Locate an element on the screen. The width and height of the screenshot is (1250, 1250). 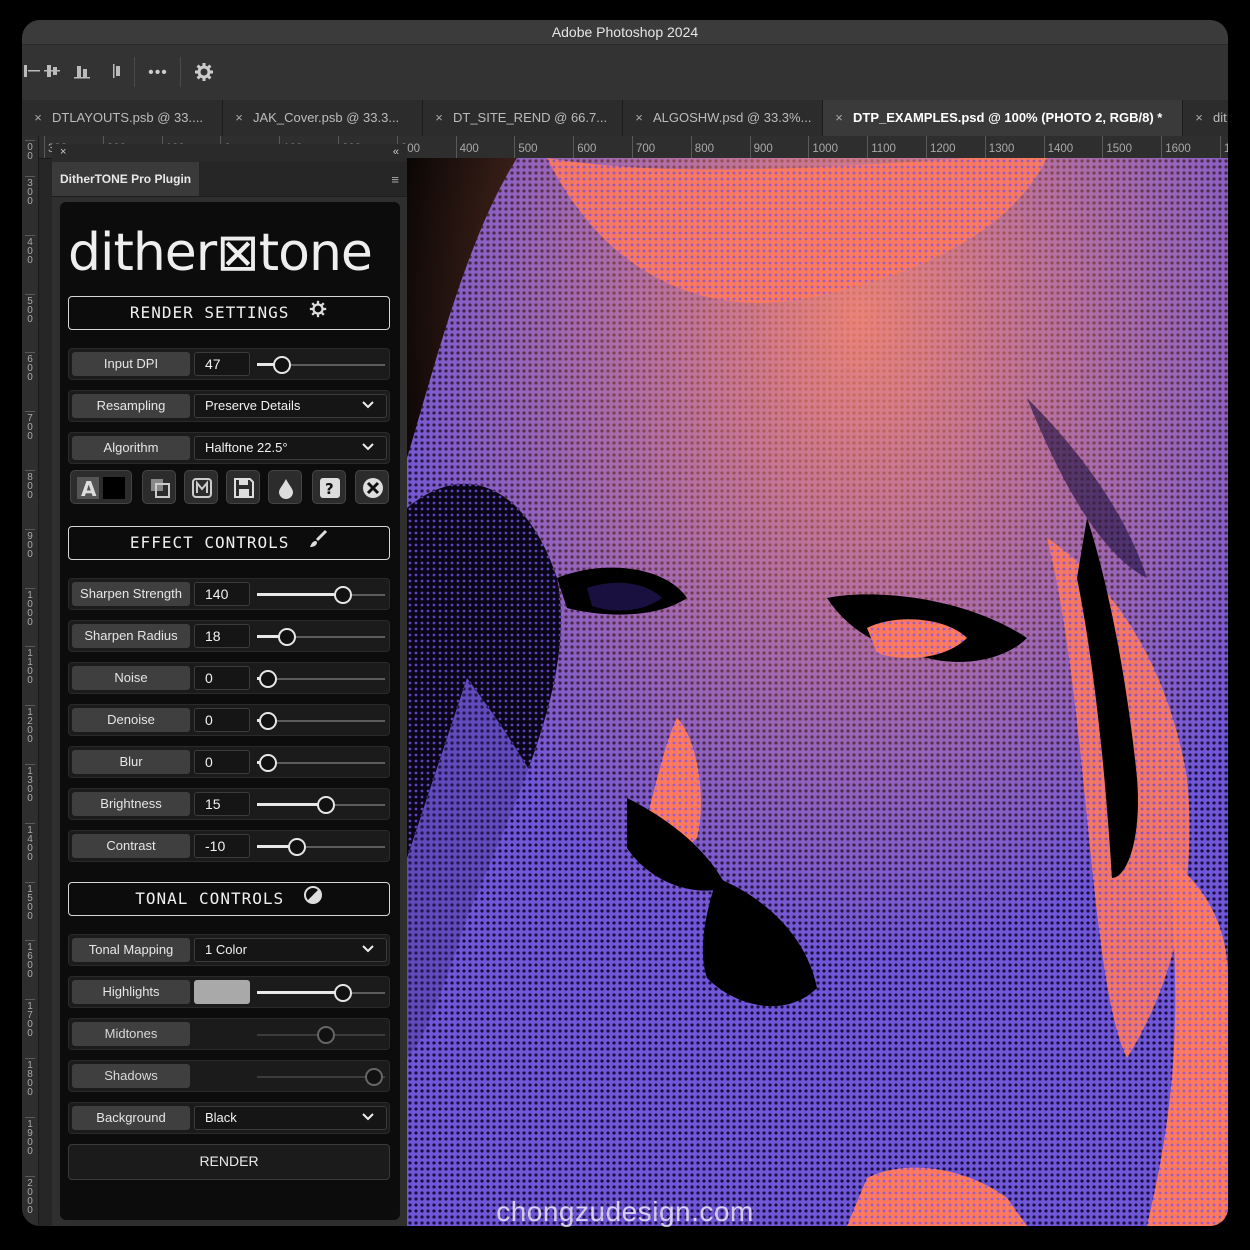
highlights-color-swatch is located at coordinates (222, 992).